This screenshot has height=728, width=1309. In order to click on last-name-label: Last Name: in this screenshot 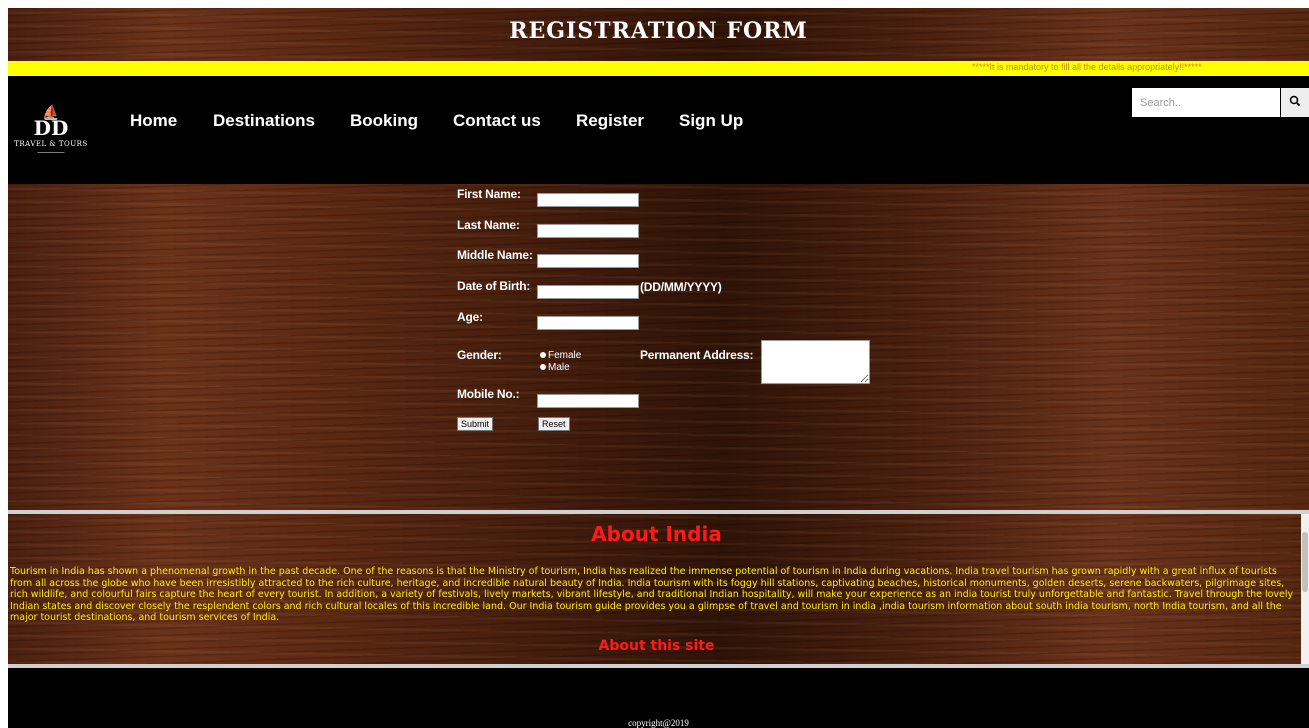, I will do `click(488, 225)`.